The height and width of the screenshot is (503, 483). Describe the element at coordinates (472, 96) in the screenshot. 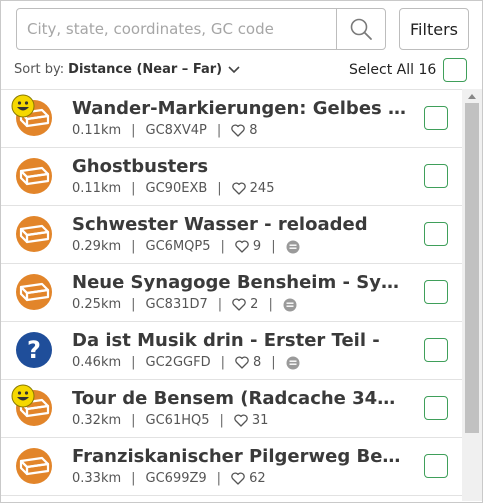

I see `scroll-up-arrow-icon` at that location.